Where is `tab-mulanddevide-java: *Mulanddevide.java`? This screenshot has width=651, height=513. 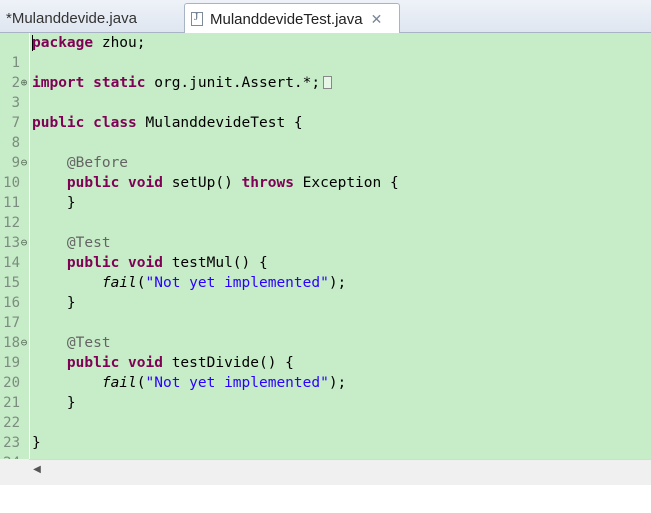
tab-mulanddevide-java: *Mulanddevide.java is located at coordinates (90, 18).